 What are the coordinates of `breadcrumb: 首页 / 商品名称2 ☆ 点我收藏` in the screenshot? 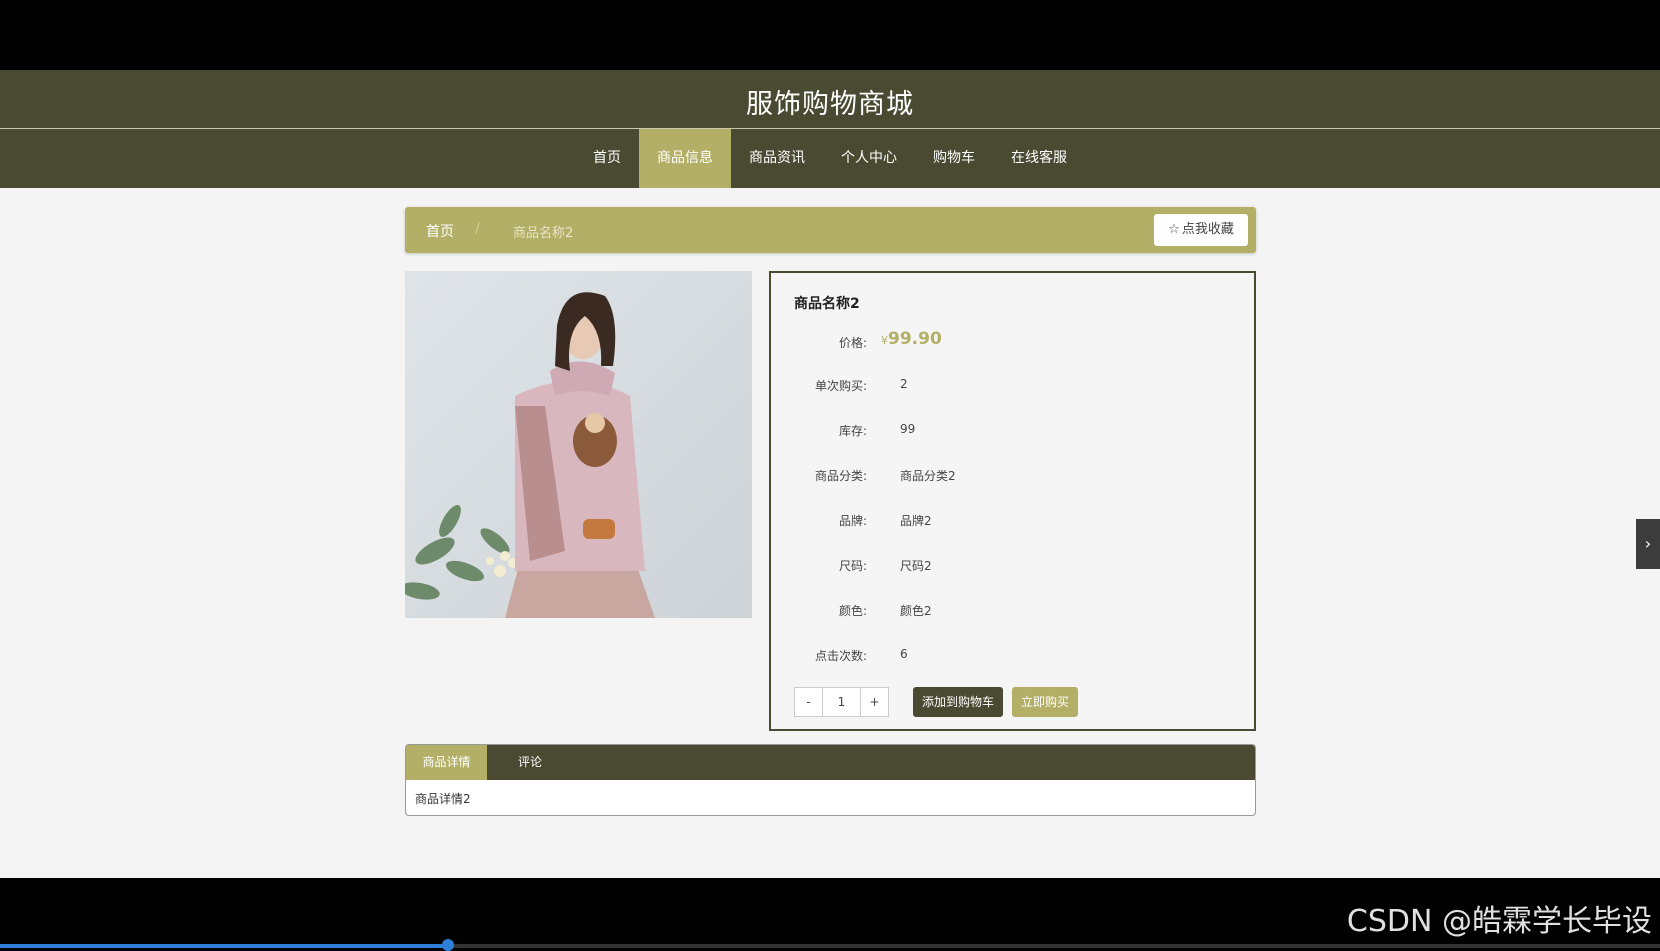 It's located at (830, 230).